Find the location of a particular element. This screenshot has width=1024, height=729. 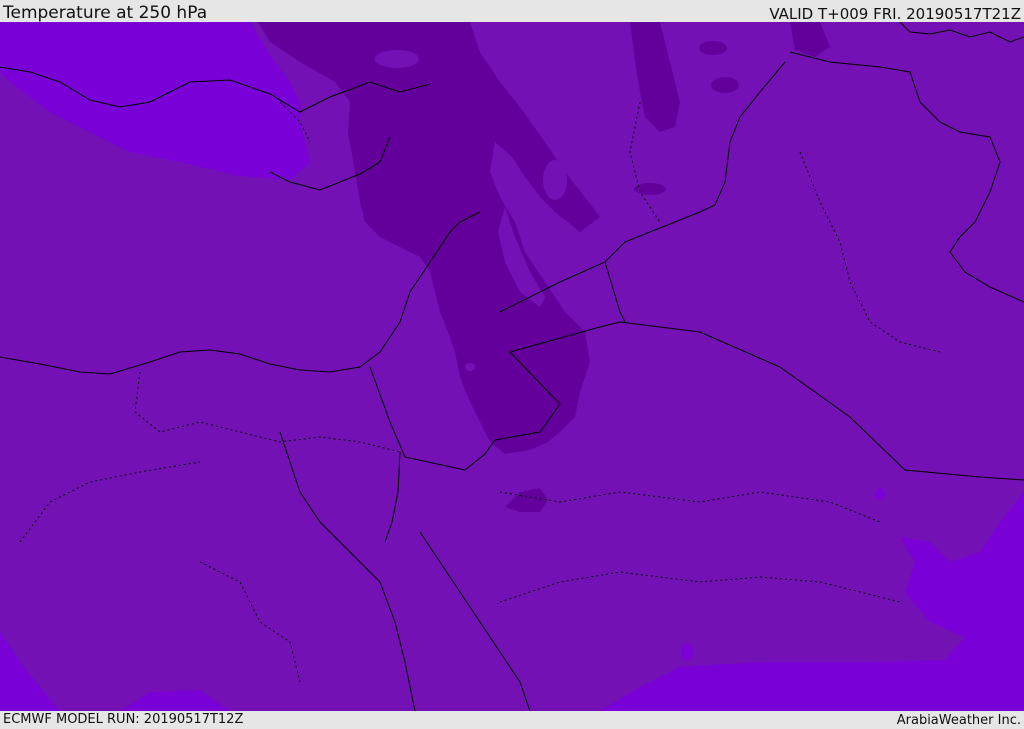

model-run-label: ECMWF MODEL RUN: 20190517T12Z is located at coordinates (123, 719).